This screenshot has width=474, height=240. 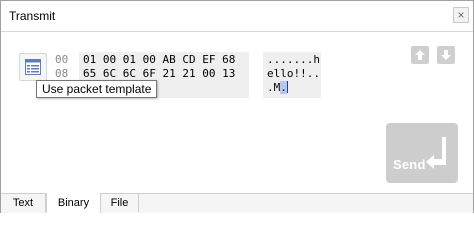 I want to click on ascii-line: ello!!.., so click(x=293, y=74).